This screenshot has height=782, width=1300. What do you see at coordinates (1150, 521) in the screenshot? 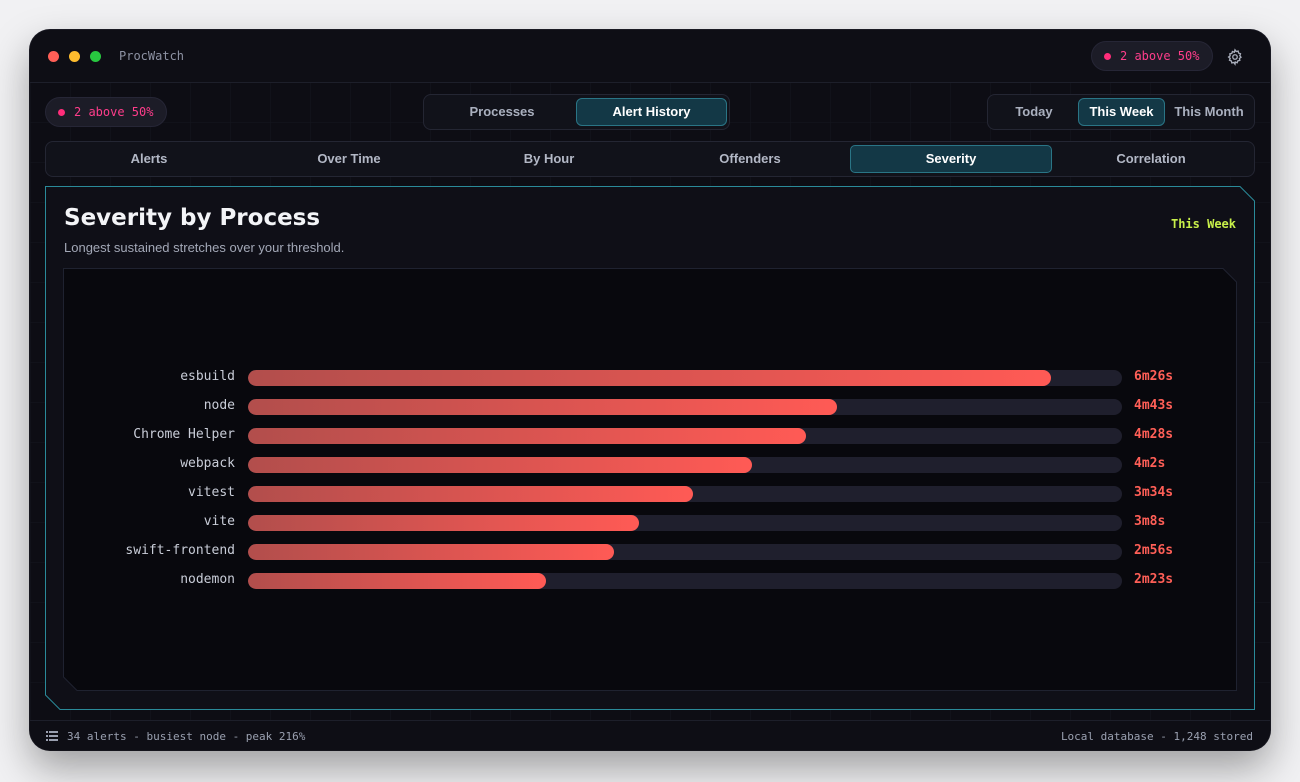
I see `bar-value-label: 3m8s` at bounding box center [1150, 521].